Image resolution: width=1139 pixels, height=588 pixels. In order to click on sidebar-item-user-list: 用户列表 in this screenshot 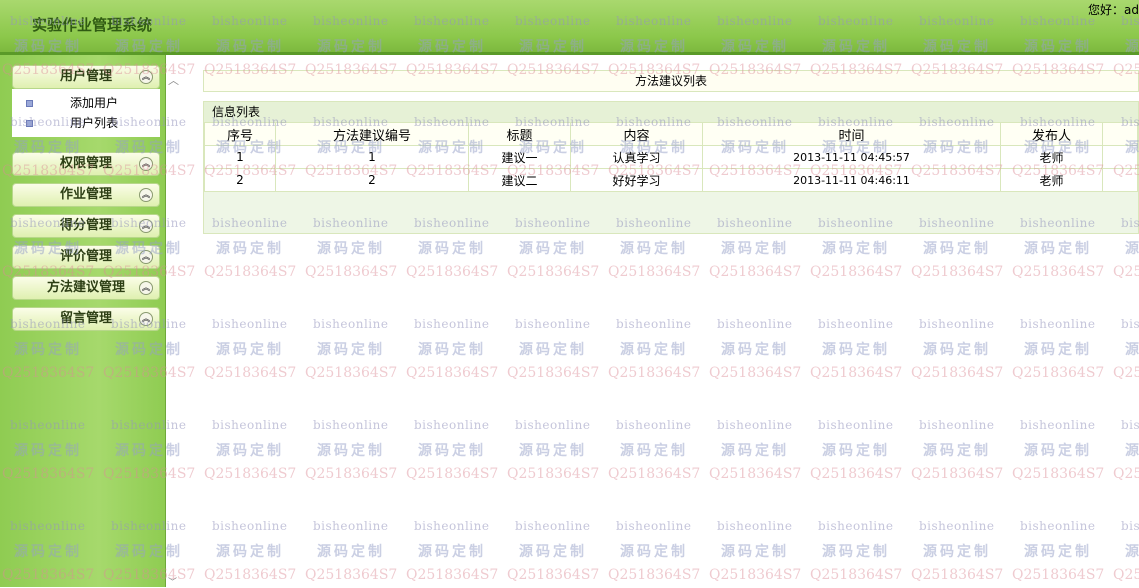, I will do `click(86, 123)`.